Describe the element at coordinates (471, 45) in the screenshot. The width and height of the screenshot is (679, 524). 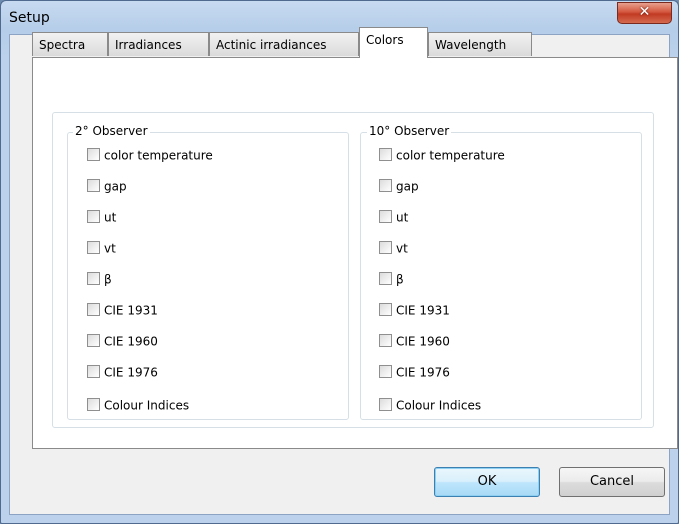
I see `tab-label: Wavelength` at that location.